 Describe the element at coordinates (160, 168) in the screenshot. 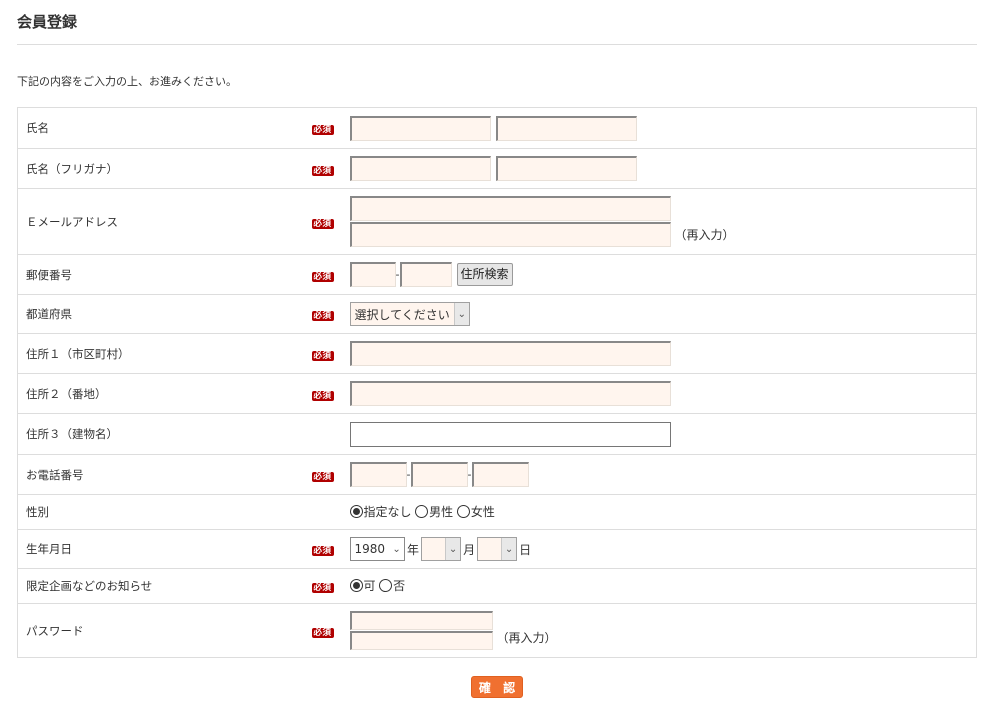

I see `kana-label: 氏名（フリガナ）` at that location.